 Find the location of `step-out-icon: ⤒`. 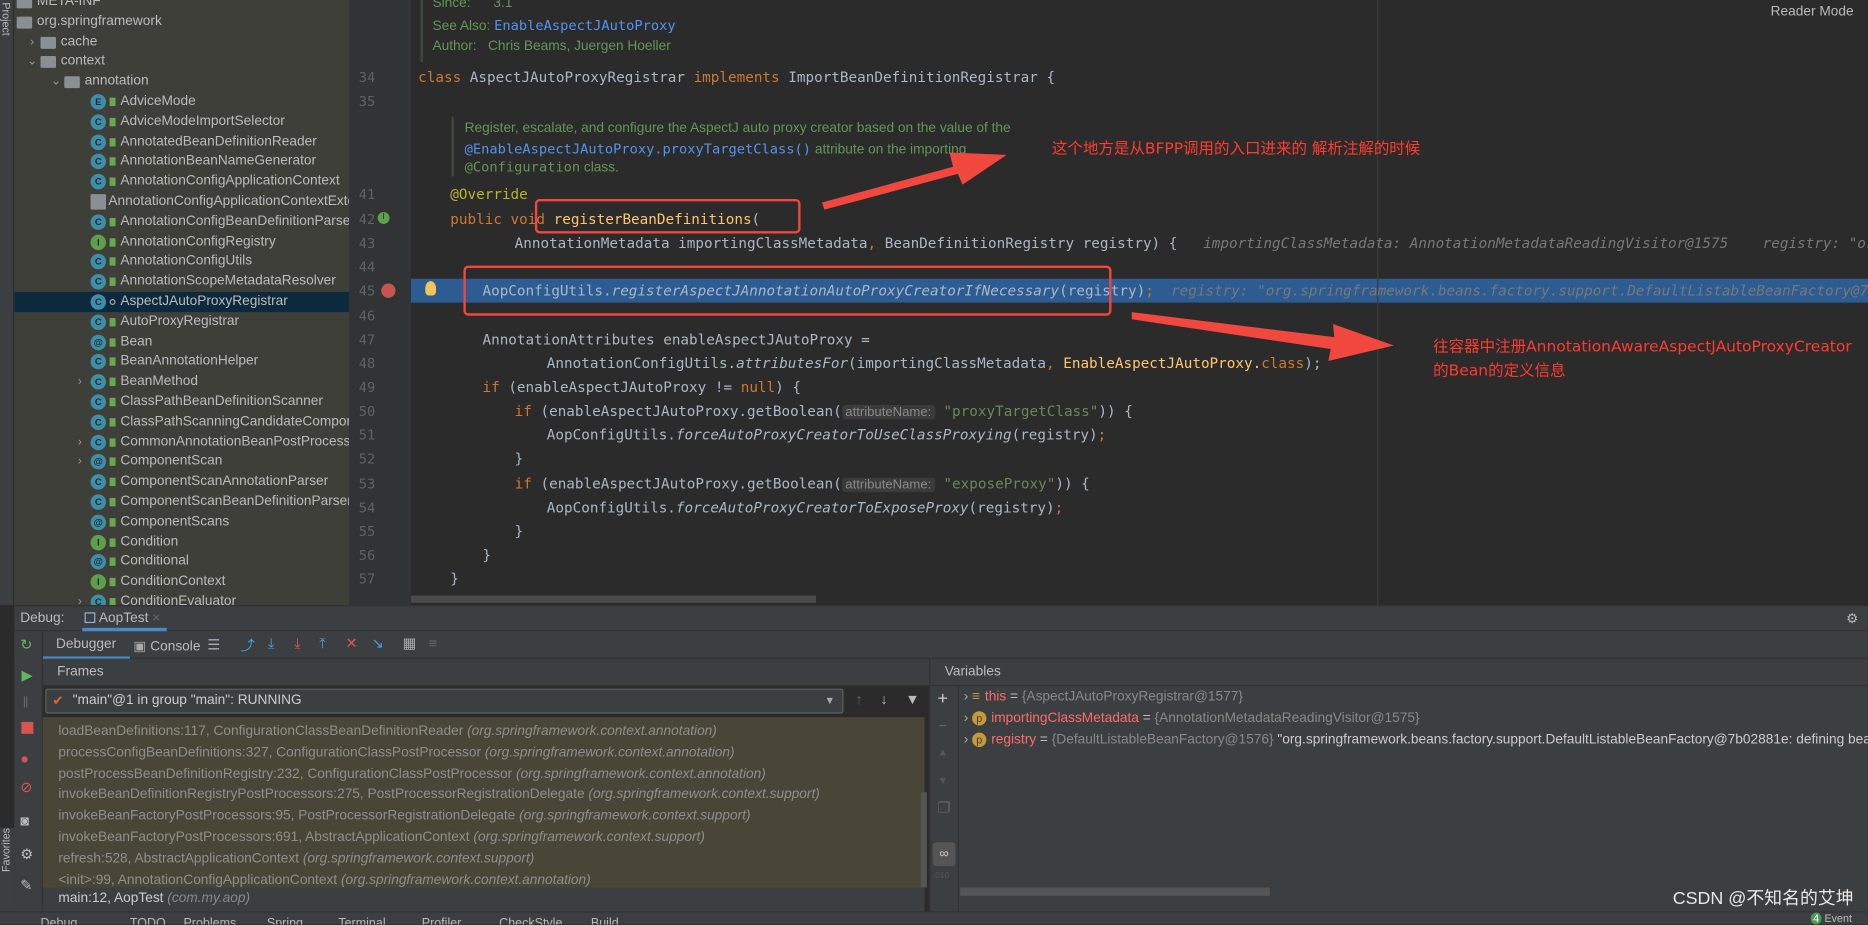

step-out-icon: ⤒ is located at coordinates (322, 644).